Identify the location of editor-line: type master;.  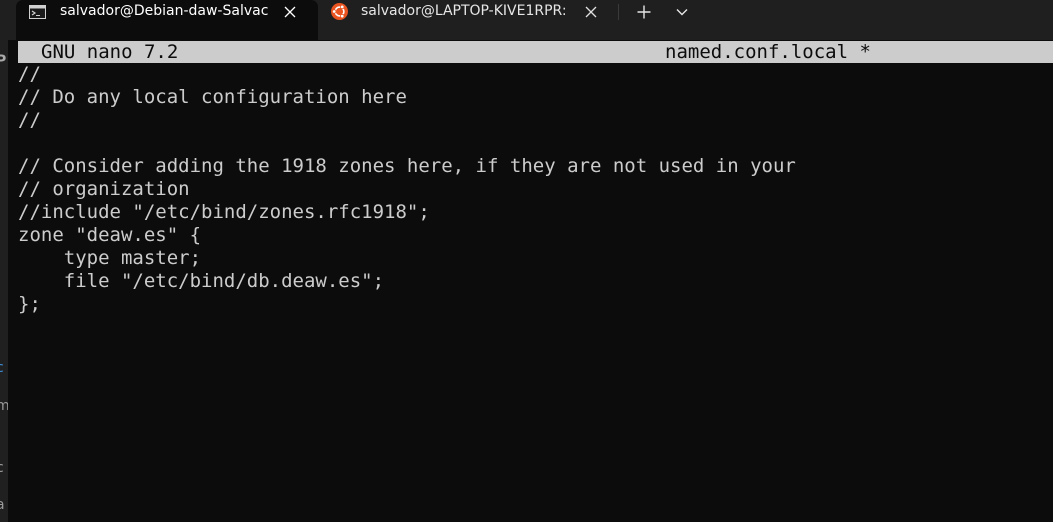
(110, 258).